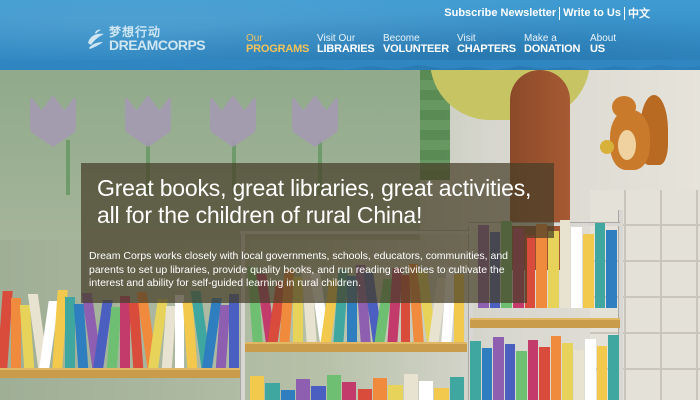 This screenshot has height=400, width=700. I want to click on nav-chapters: Visit CHAPTERS, so click(486, 44).